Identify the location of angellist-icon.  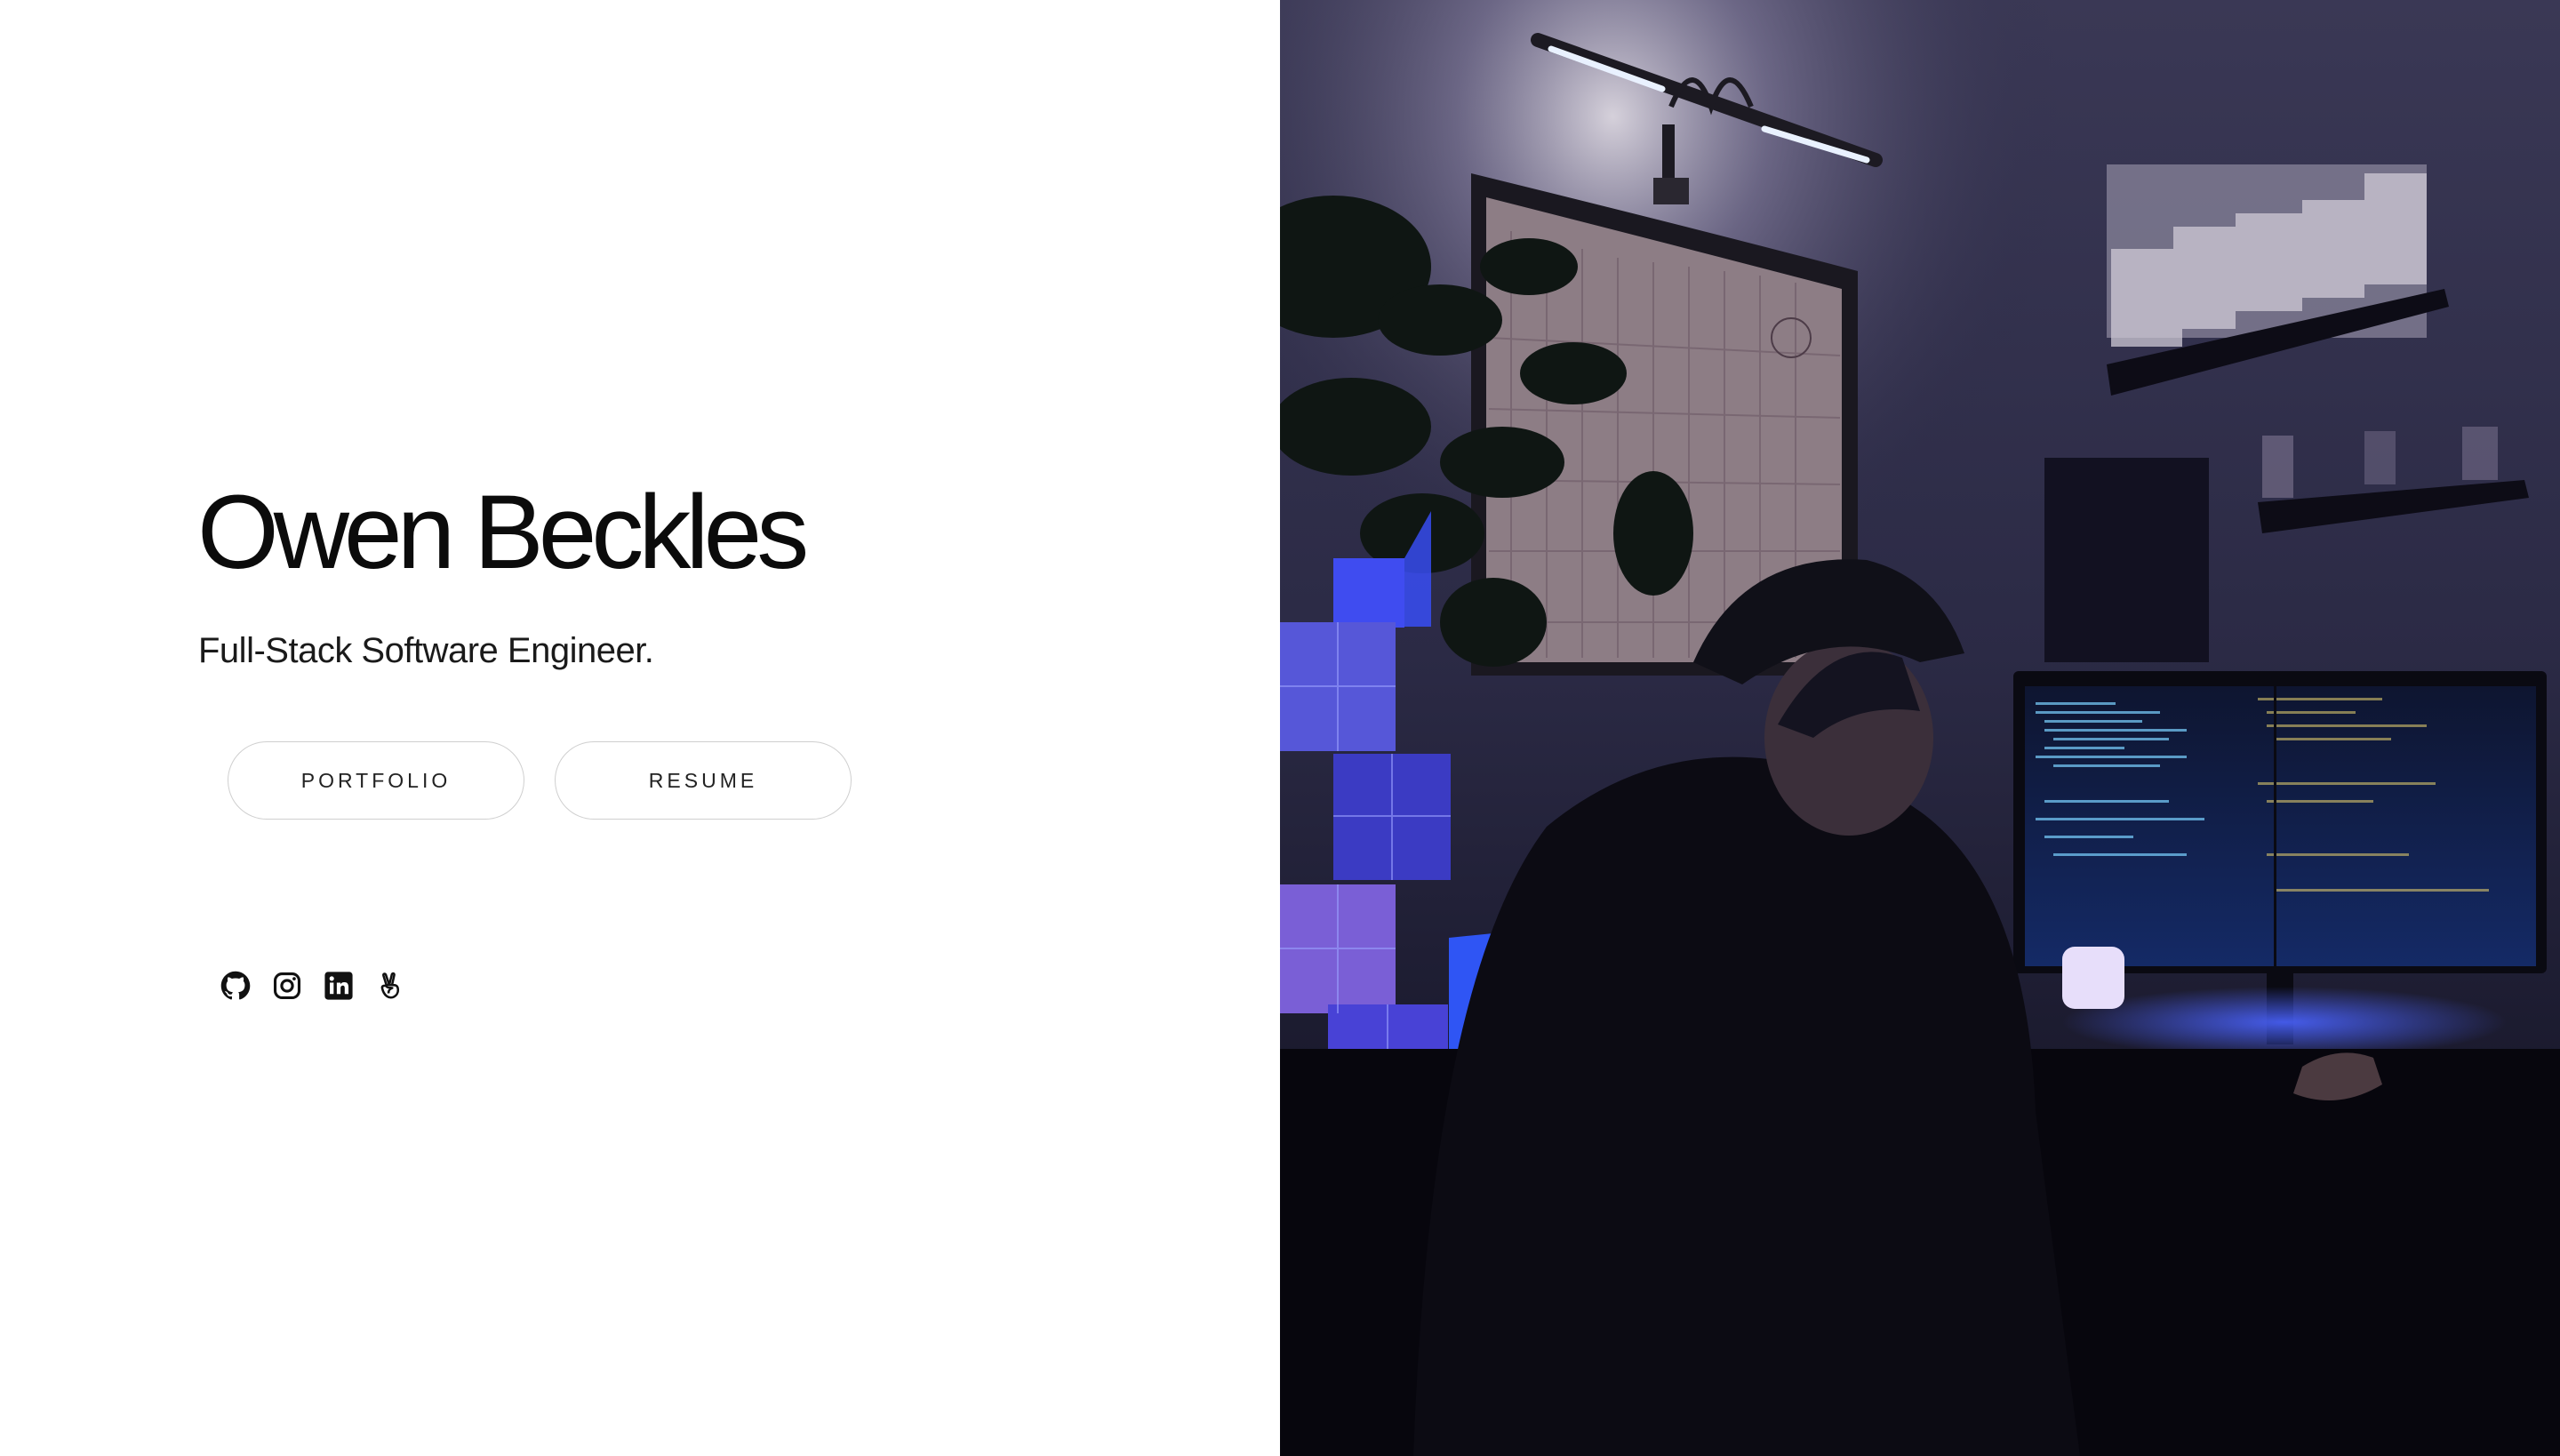
(390, 986).